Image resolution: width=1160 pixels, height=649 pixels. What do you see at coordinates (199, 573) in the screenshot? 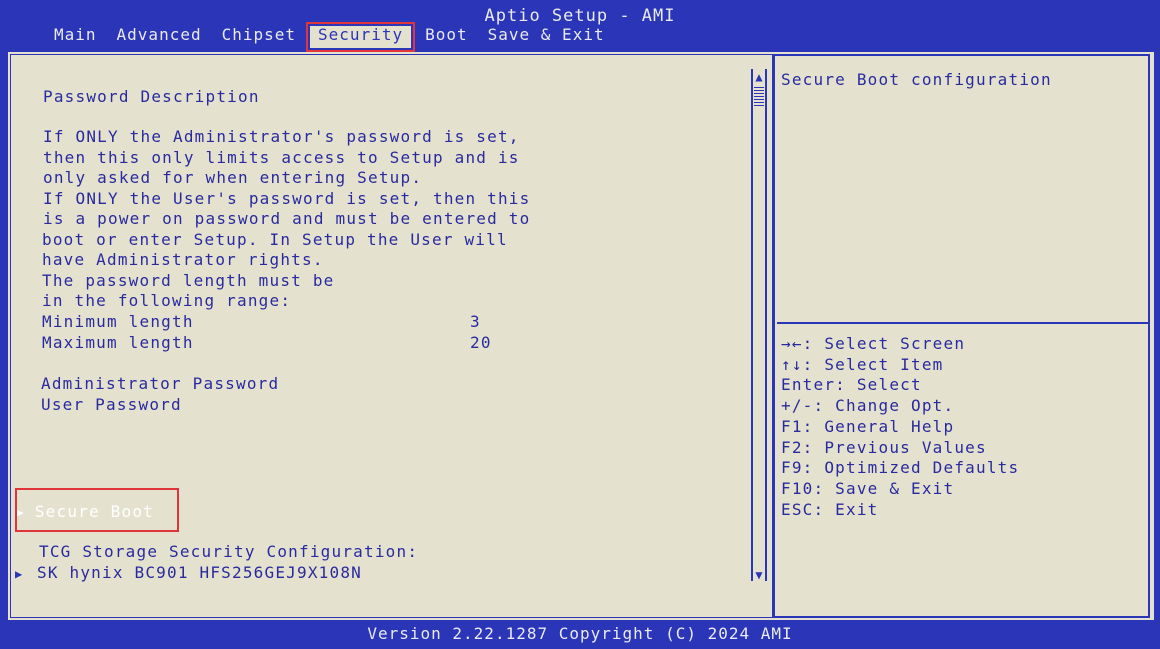
I see `tcg-device-item: SK hynix BC901 HFS256GEJ9X108N` at bounding box center [199, 573].